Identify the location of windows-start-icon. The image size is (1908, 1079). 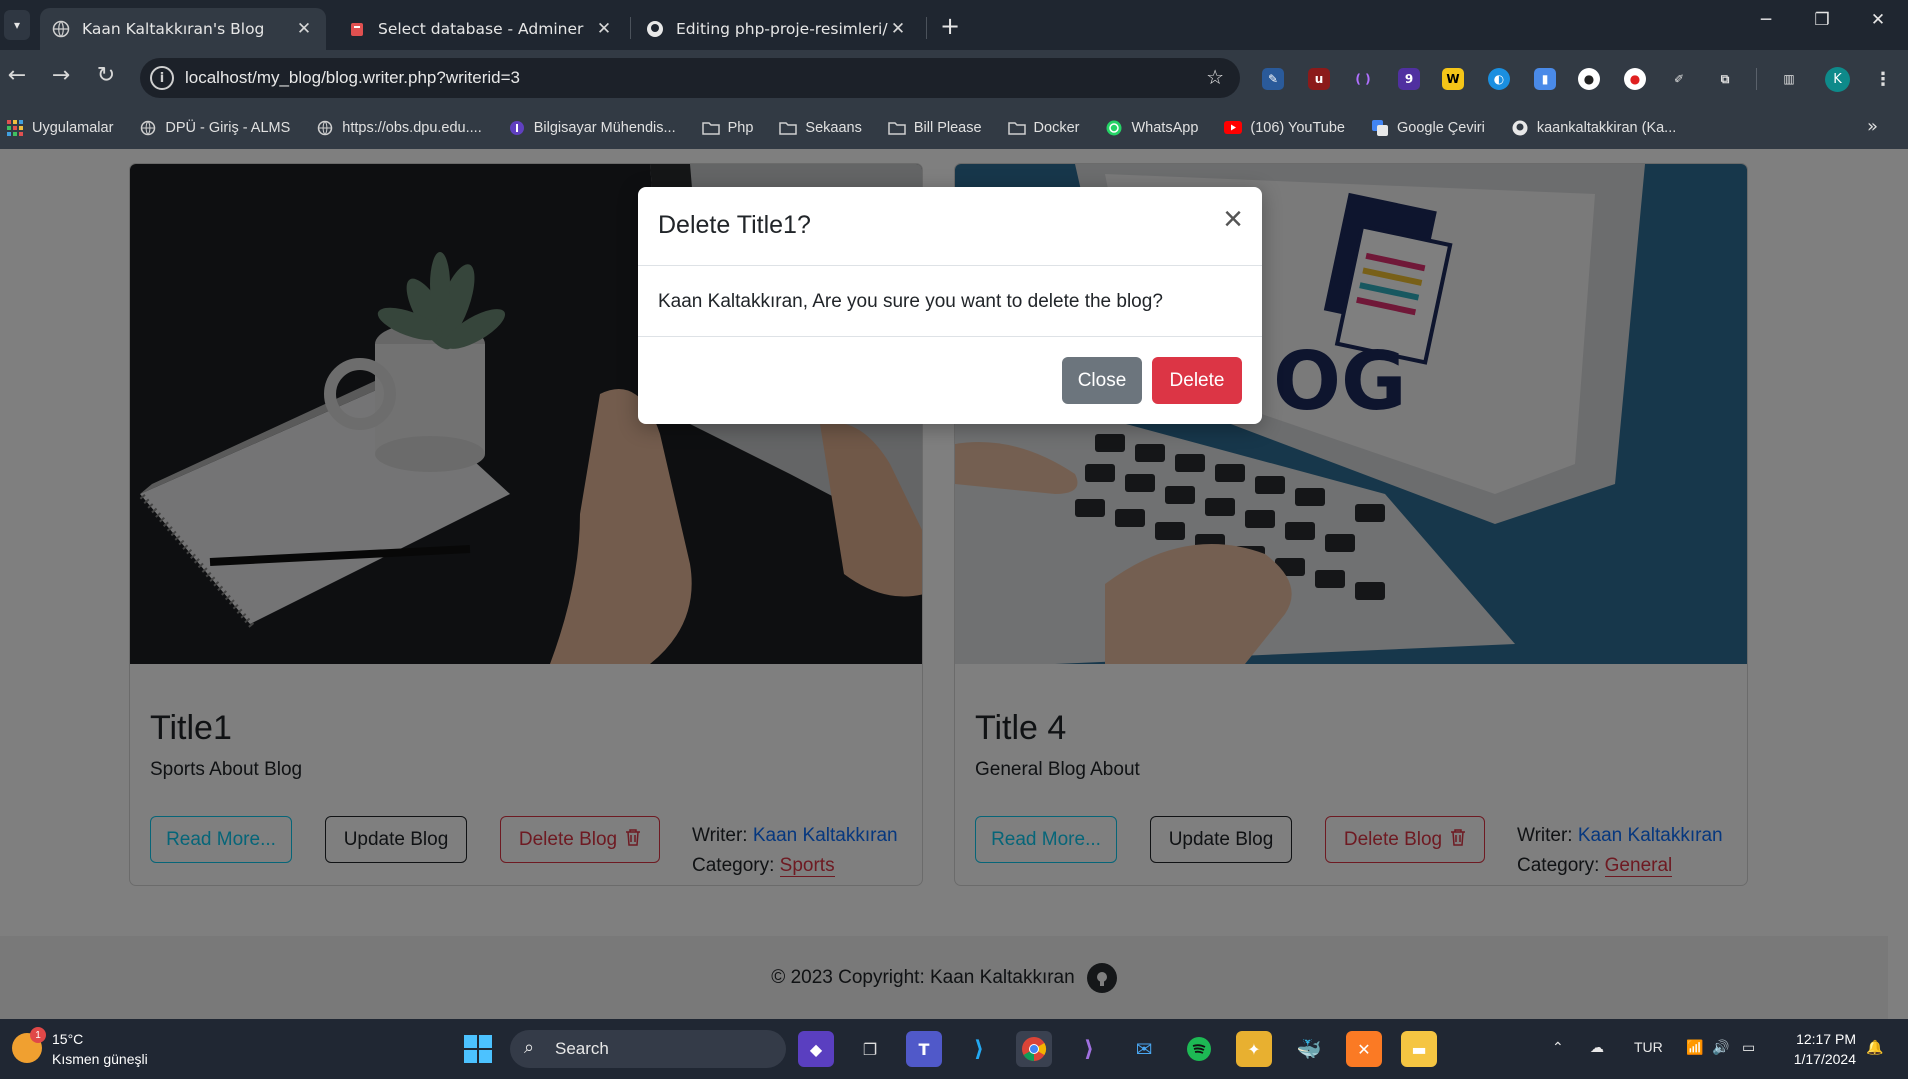
(478, 1049).